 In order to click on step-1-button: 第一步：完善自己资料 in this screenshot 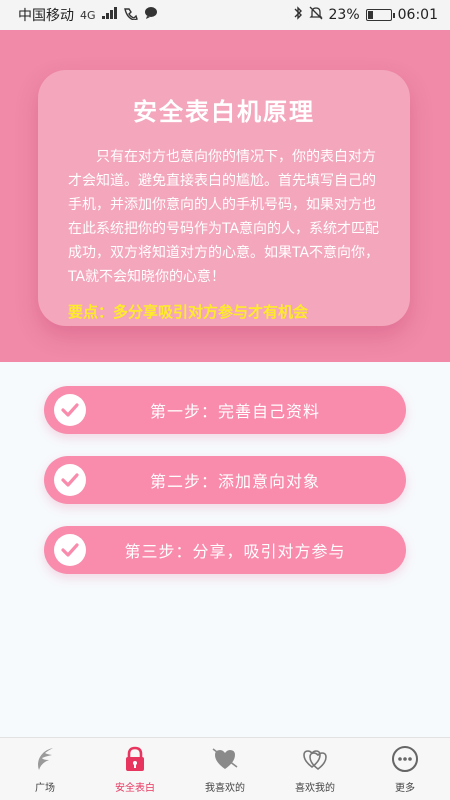, I will do `click(225, 410)`.